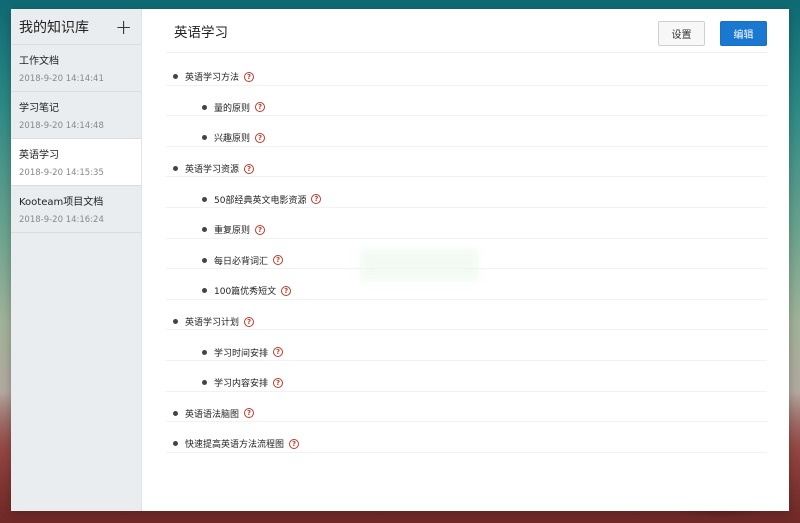  Describe the element at coordinates (61, 126) in the screenshot. I see `doc-time: 2018-9-20 14:14:48` at that location.